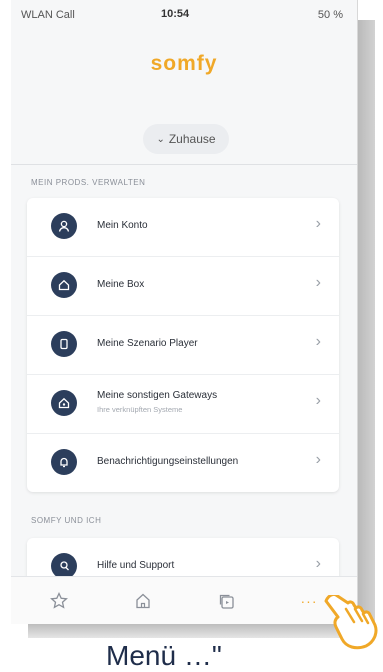  I want to click on menu-item-label: Meine Box, so click(121, 284).